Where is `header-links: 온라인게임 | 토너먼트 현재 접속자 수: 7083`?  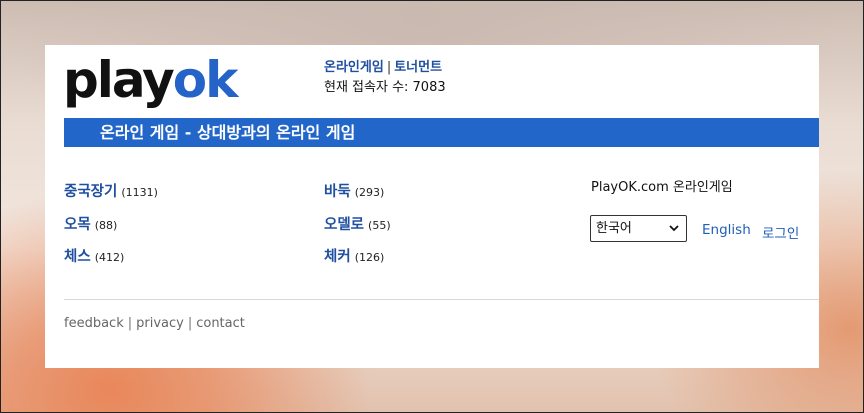
header-links: 온라인게임 | 토너먼트 현재 접속자 수: 7083 is located at coordinates (385, 78).